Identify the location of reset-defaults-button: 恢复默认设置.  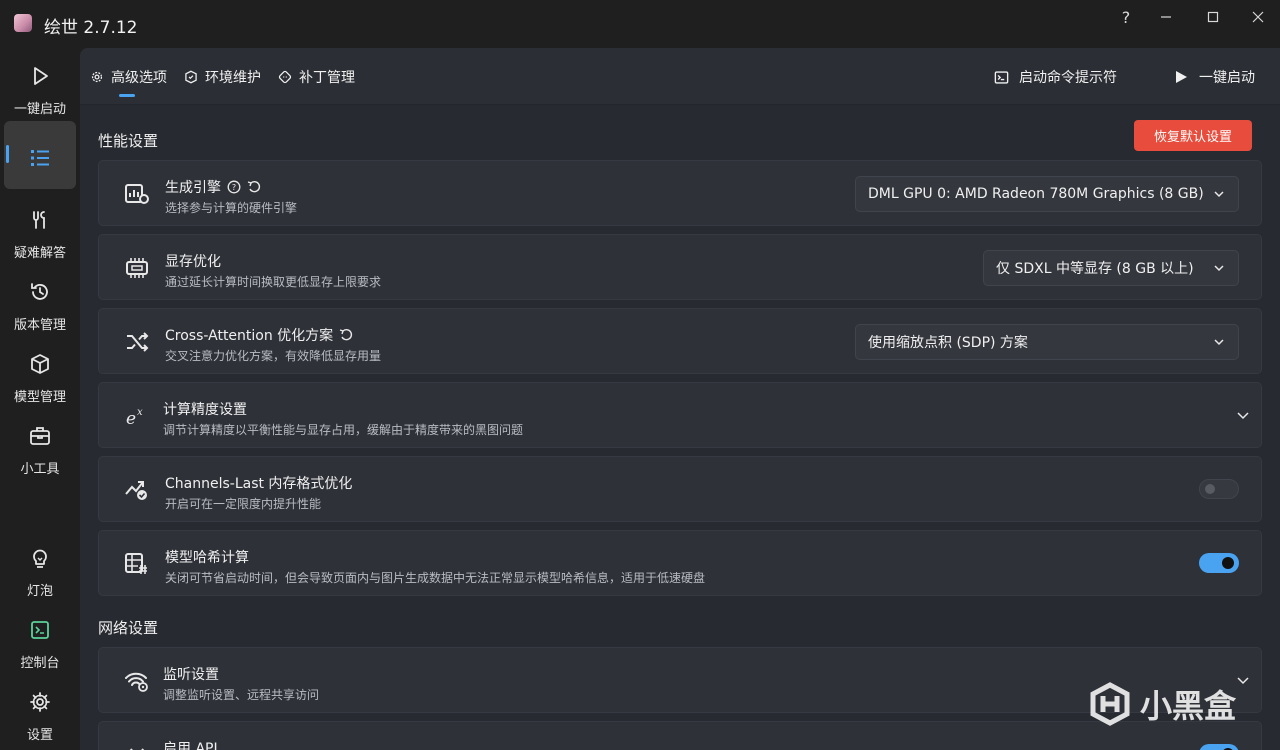
(1193, 135).